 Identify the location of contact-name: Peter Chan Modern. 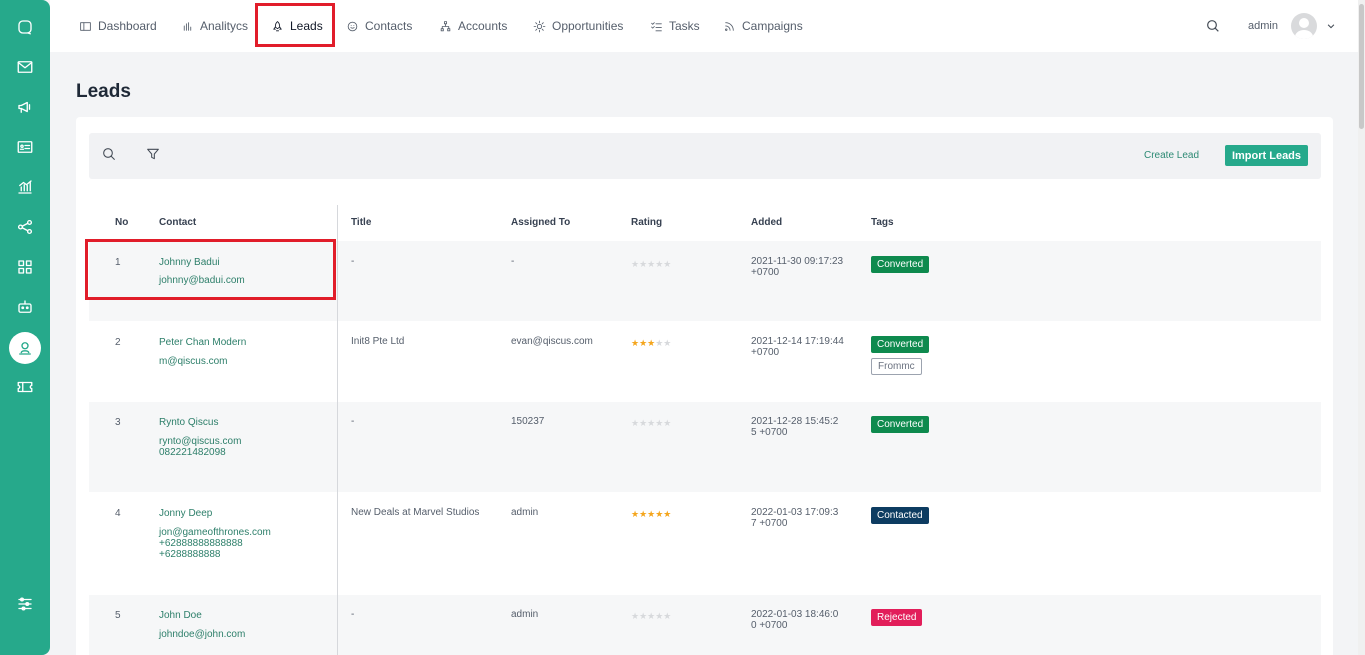
(202, 342).